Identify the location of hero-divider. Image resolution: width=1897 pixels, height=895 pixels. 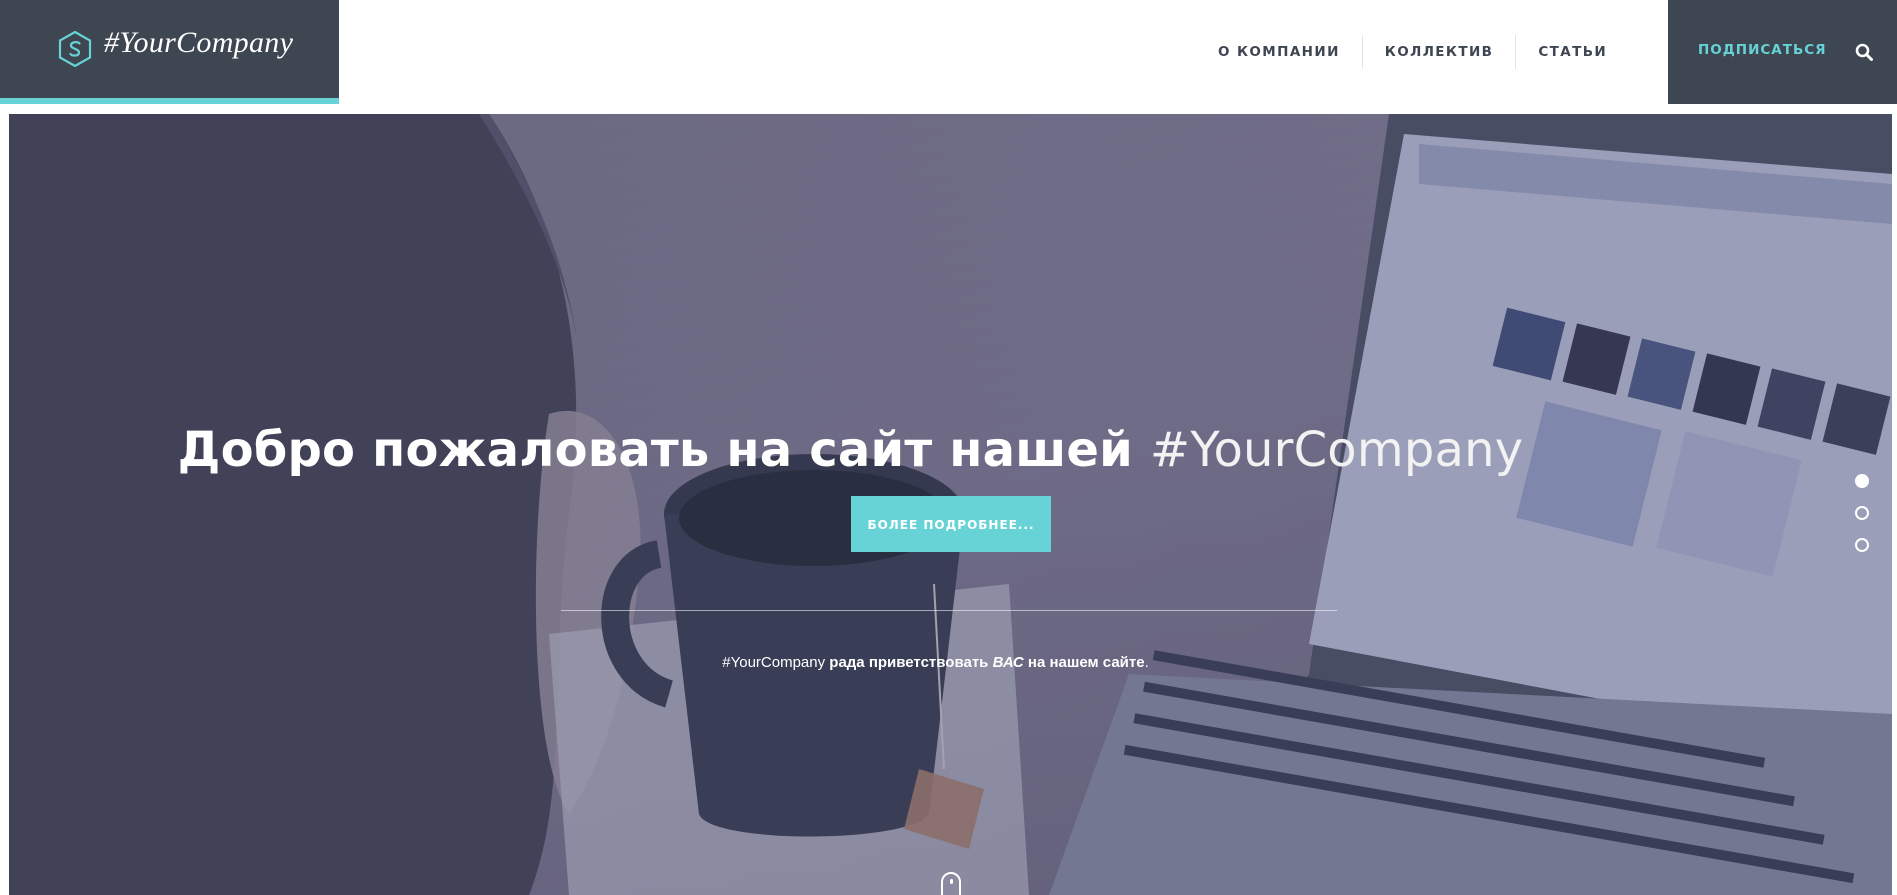
(949, 610).